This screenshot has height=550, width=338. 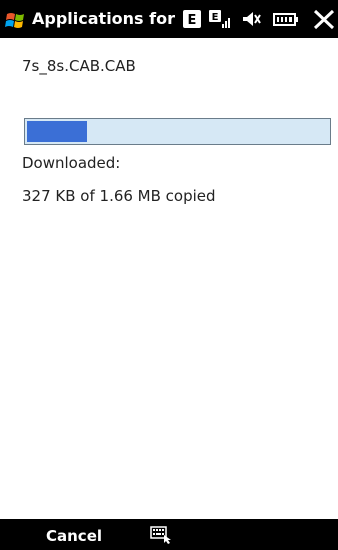 I want to click on menu-bar: Cancel, so click(x=169, y=534).